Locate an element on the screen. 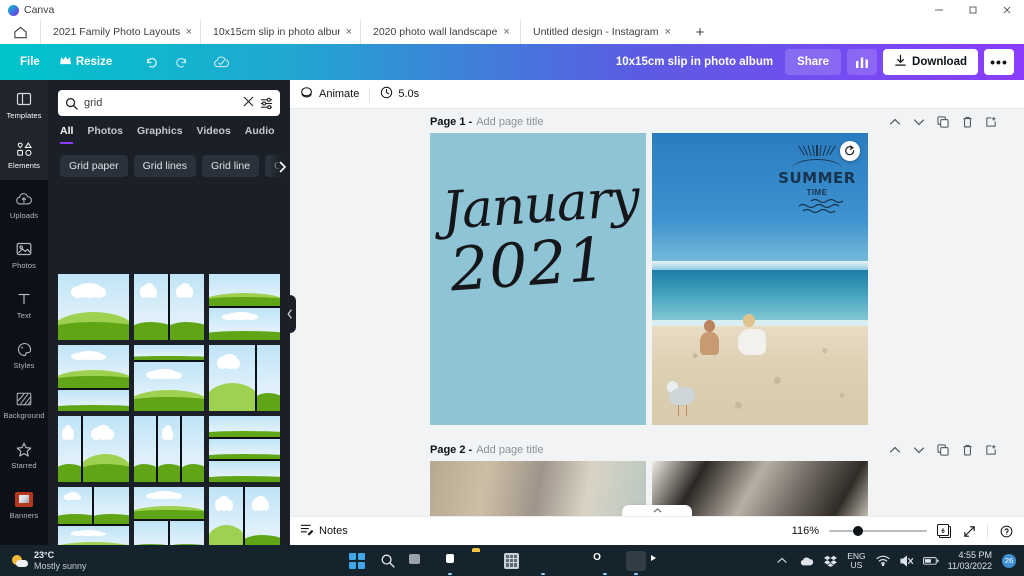 The height and width of the screenshot is (576, 1024). battery-icon is located at coordinates (930, 561).